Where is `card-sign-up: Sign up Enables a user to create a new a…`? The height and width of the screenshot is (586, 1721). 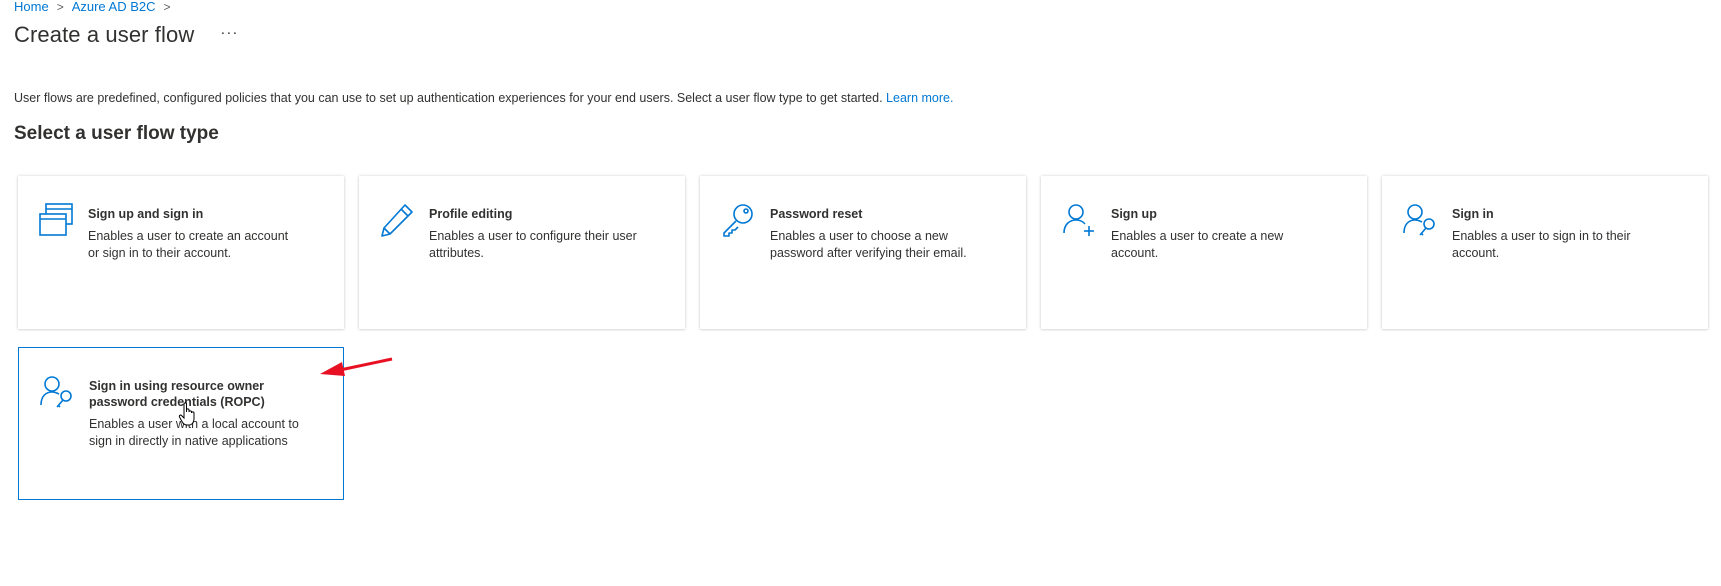 card-sign-up: Sign up Enables a user to create a new a… is located at coordinates (1204, 252).